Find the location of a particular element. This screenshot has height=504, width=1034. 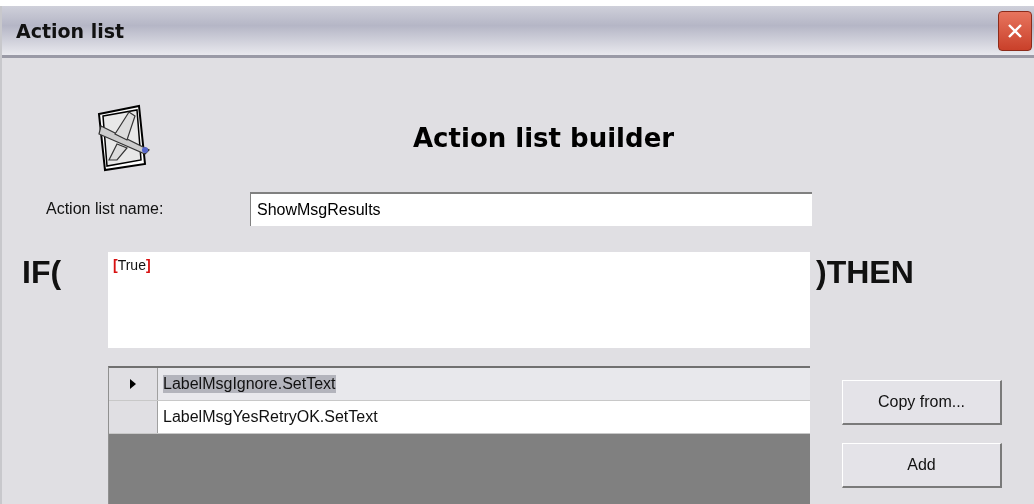

if-keyword: IF( is located at coordinates (42, 272).